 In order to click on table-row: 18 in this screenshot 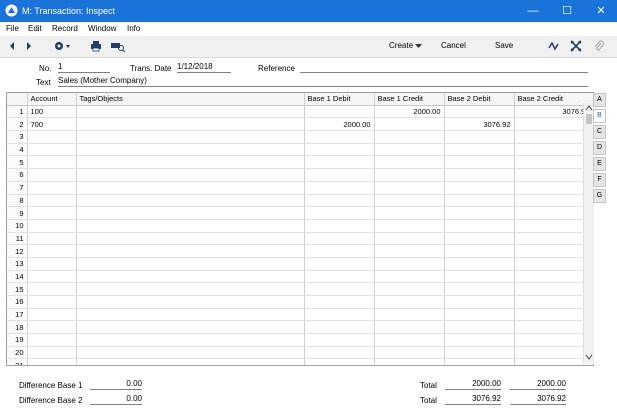, I will do `click(300, 327)`.